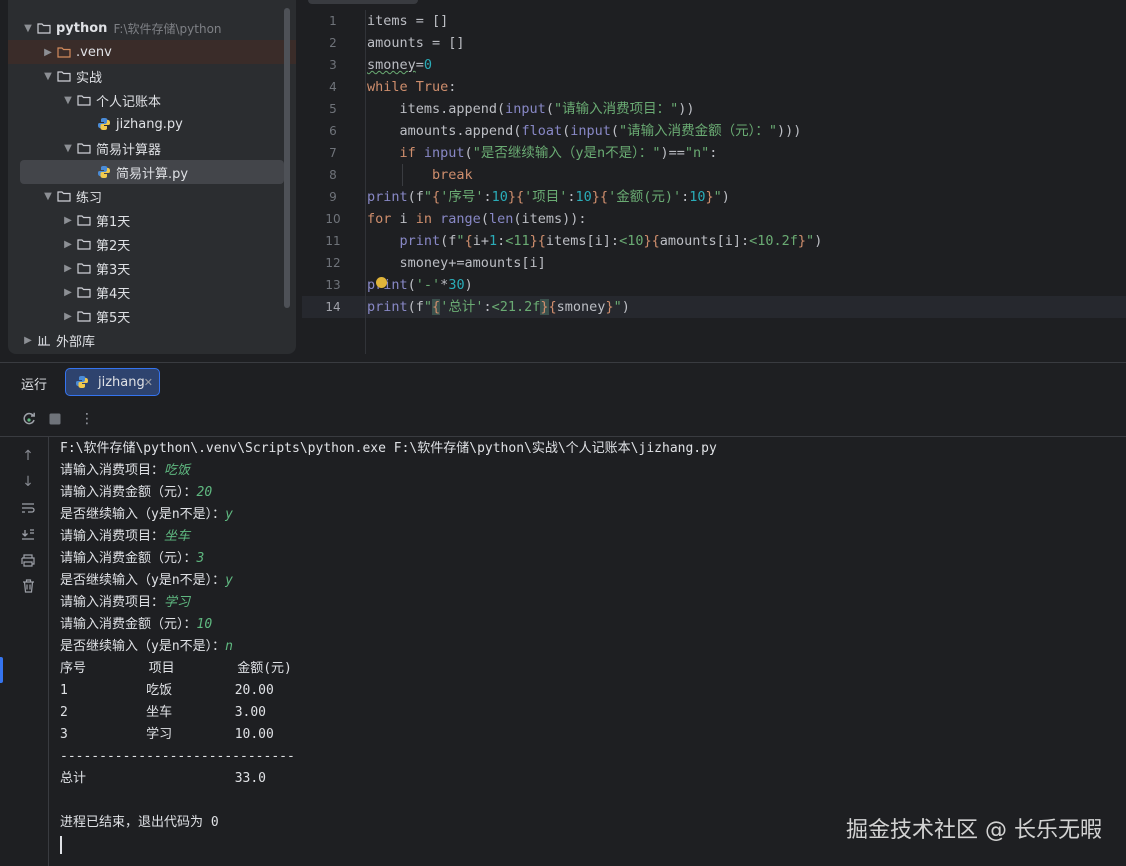 Image resolution: width=1126 pixels, height=866 pixels. What do you see at coordinates (152, 220) in the screenshot?
I see `tree-item-day1: ▶ 第1天` at bounding box center [152, 220].